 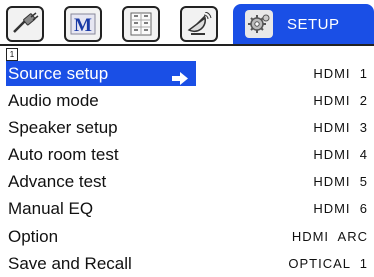 I want to click on menu-row-manual-eq: Manual EQ HDMI 6, so click(x=187, y=208).